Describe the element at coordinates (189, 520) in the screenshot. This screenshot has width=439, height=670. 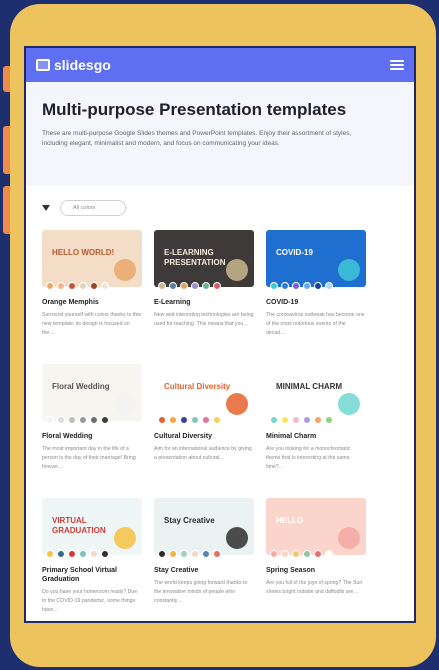
I see `thumbnail-title: Stay Creative` at that location.